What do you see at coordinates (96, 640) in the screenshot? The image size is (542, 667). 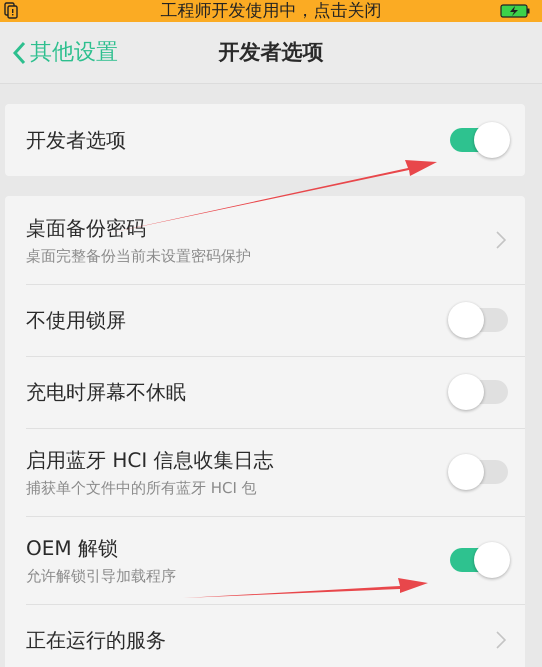 I see `setting-title: 正在运行的服务` at bounding box center [96, 640].